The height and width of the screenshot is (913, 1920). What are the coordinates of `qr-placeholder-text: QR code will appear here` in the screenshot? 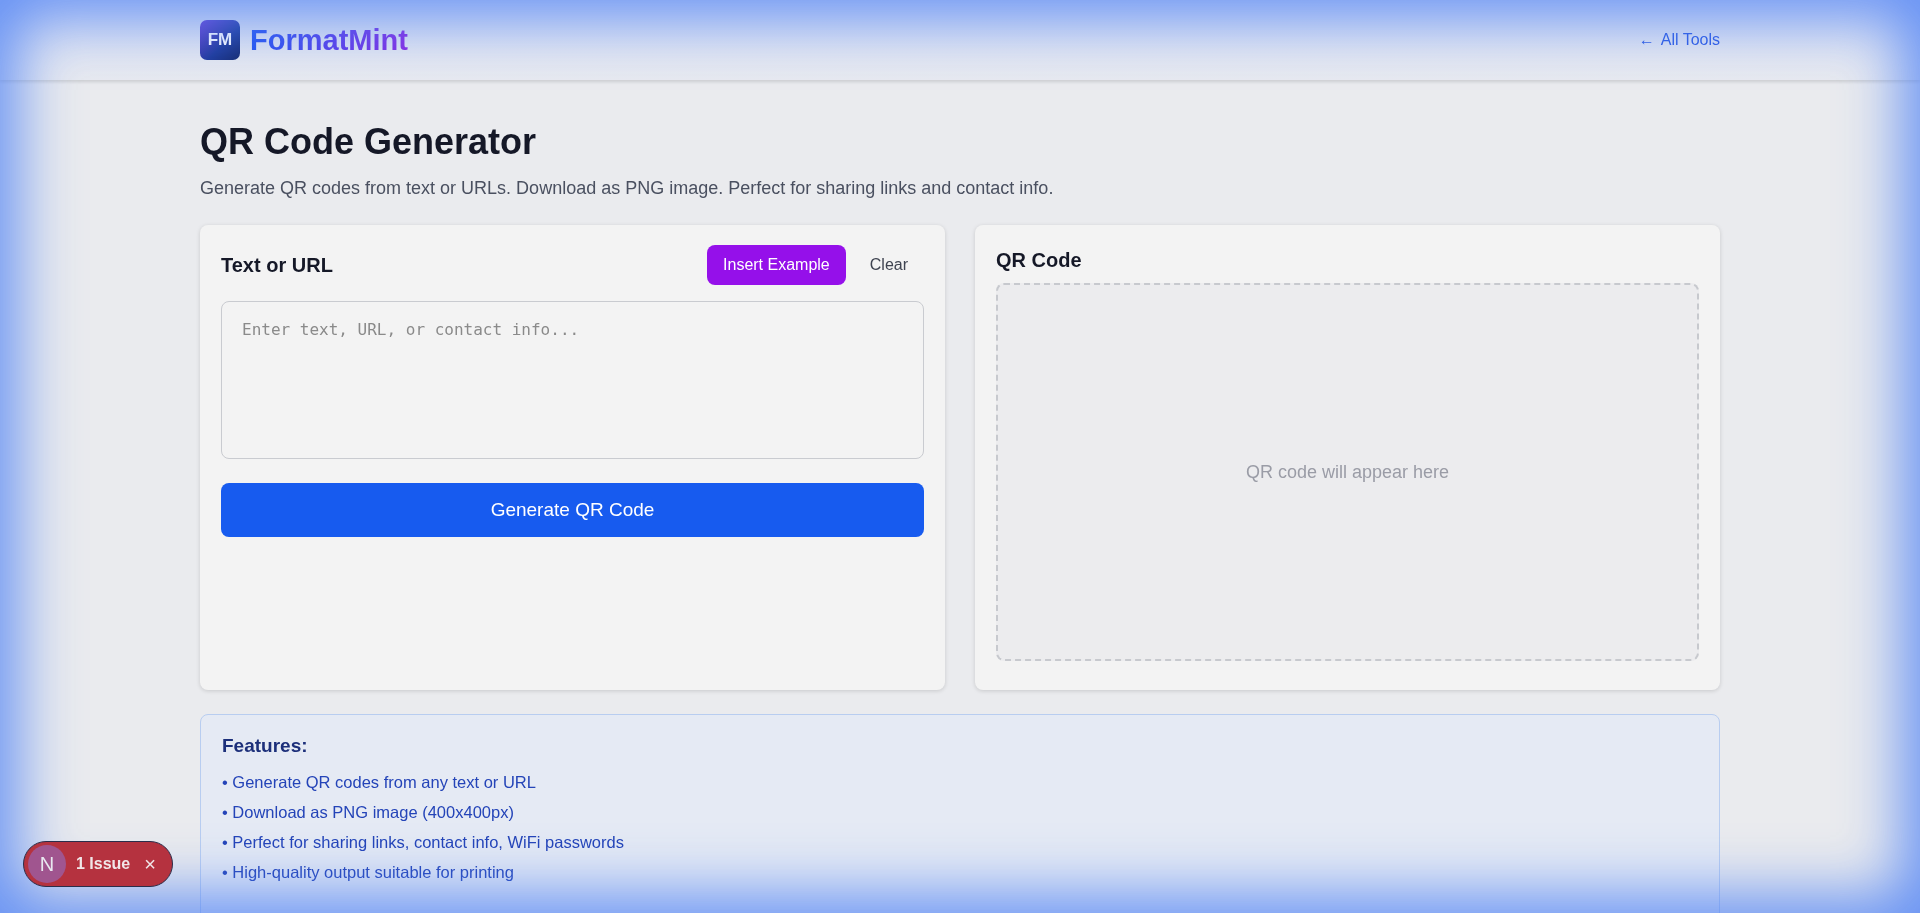 It's located at (1347, 472).